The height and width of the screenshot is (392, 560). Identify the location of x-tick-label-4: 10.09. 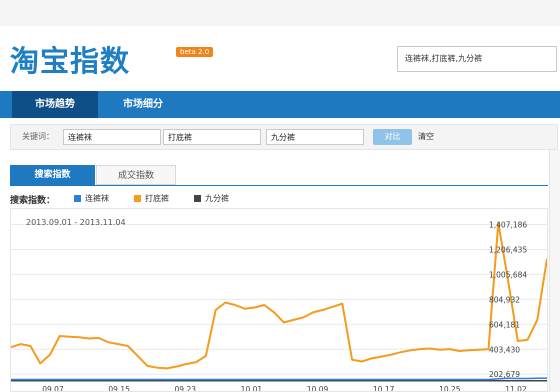
(318, 388).